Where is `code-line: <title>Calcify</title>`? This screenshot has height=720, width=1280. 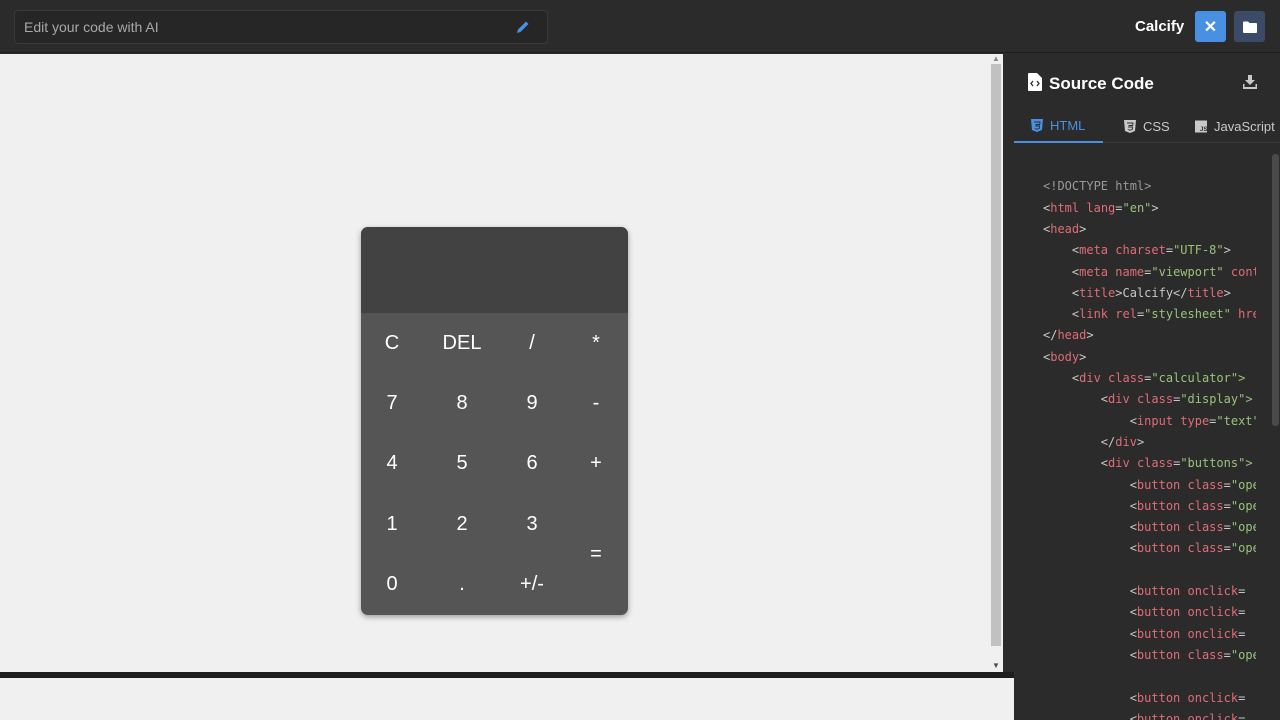 code-line: <title>Calcify</title> is located at coordinates (1149, 296).